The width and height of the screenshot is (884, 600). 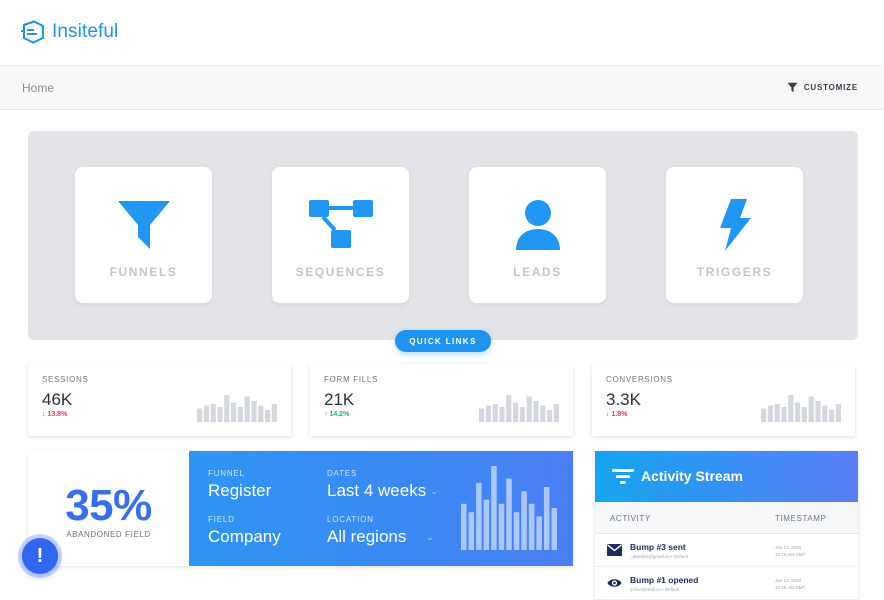 I want to click on dates-dropdown: DATES Last 4 weeks ⌄, so click(x=382, y=485).